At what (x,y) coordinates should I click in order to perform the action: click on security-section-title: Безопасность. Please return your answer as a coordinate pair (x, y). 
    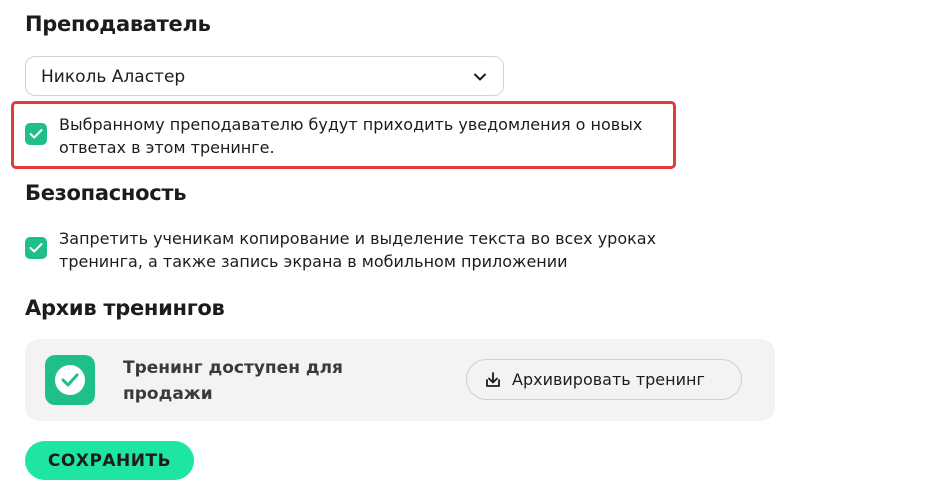
    Looking at the image, I should click on (106, 193).